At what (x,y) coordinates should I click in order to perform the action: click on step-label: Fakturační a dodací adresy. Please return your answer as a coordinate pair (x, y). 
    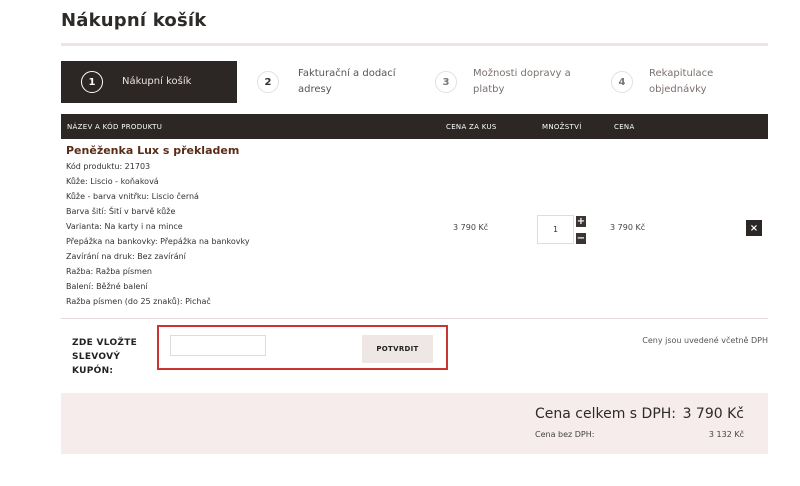
    Looking at the image, I should click on (347, 81).